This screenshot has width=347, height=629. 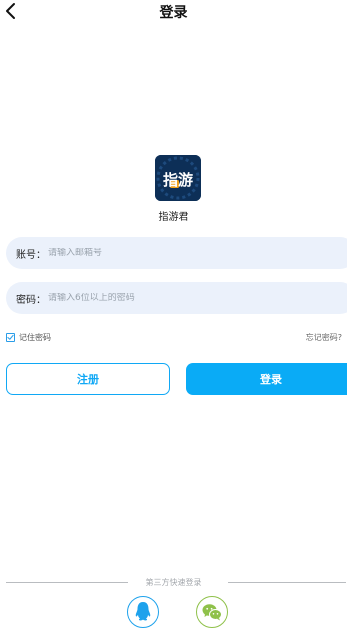 I want to click on remember-checkbox, so click(x=10, y=337).